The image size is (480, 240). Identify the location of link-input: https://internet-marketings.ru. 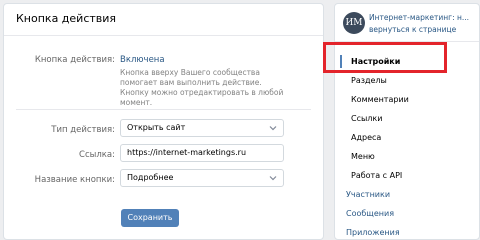
(202, 153).